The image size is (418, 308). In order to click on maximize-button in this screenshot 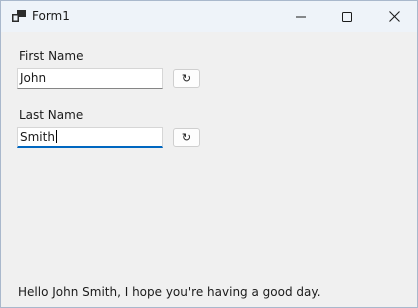, I will do `click(347, 16)`.